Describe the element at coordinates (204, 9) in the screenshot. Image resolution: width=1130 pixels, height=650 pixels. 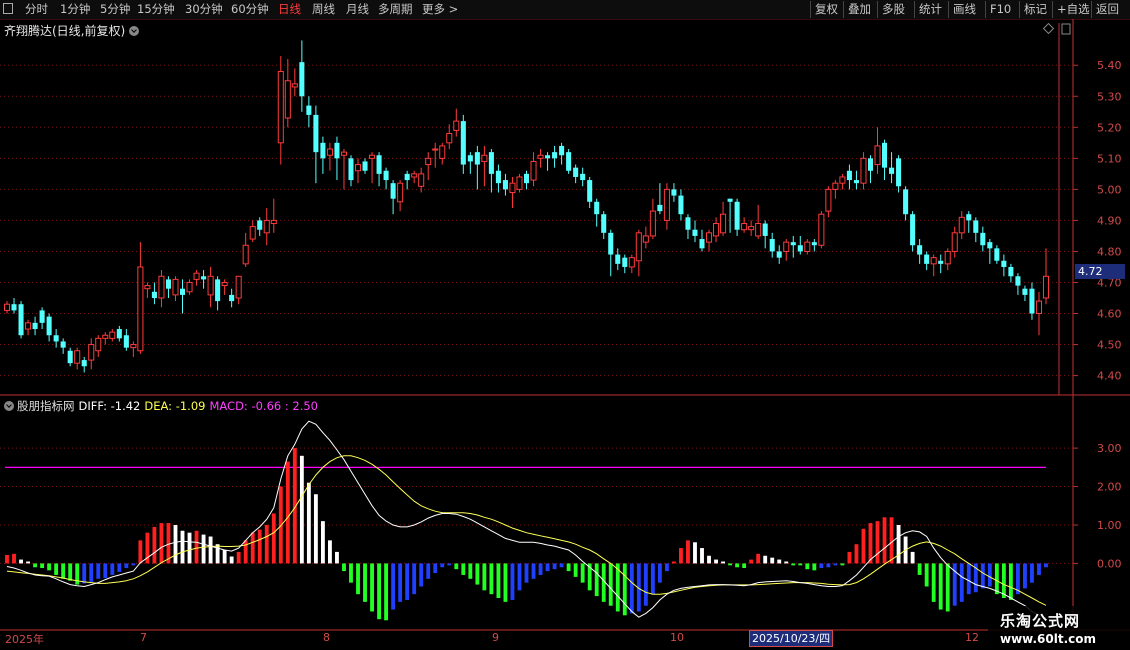
I see `toolbar-item-4: 30分钟` at that location.